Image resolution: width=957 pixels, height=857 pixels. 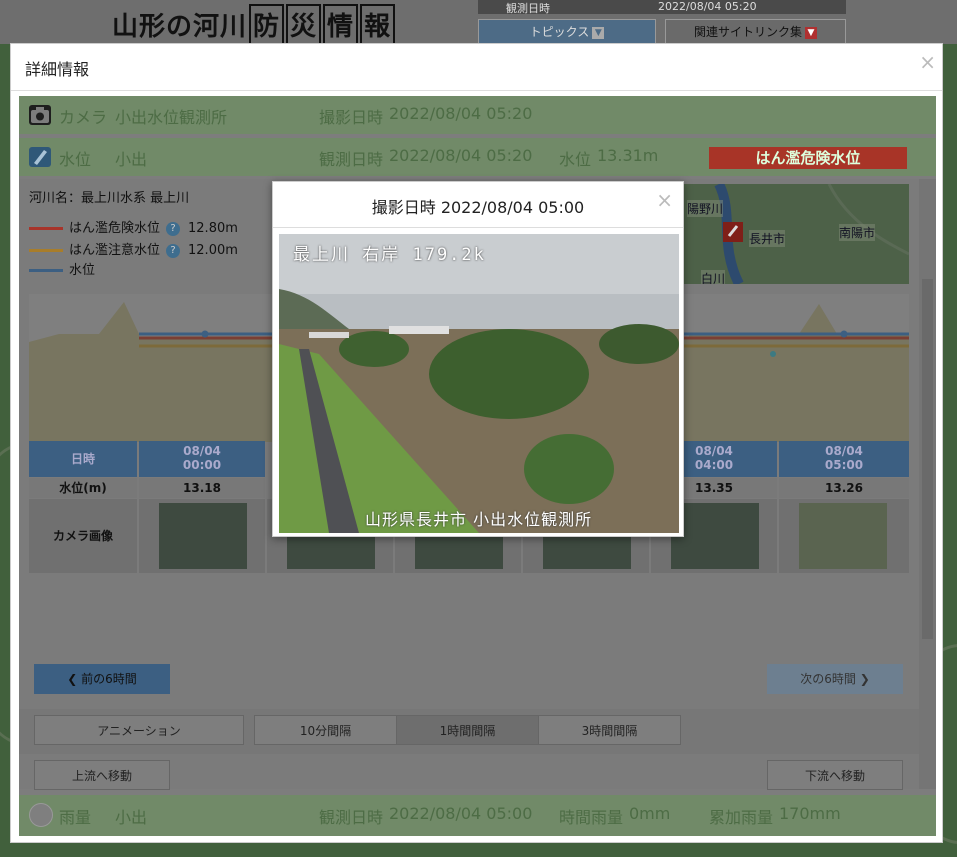 What do you see at coordinates (267, 24) in the screenshot?
I see `site-title-char: 防` at bounding box center [267, 24].